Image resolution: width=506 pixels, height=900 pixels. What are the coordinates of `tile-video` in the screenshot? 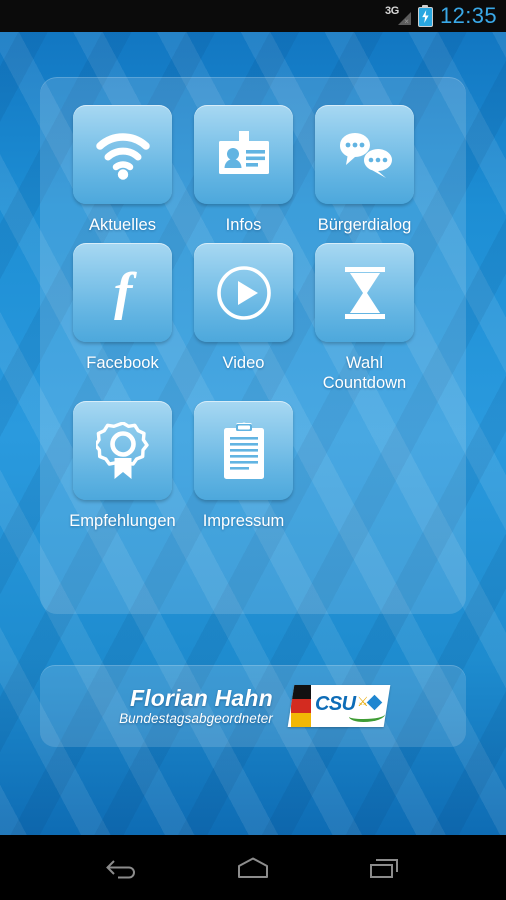 It's located at (243, 292).